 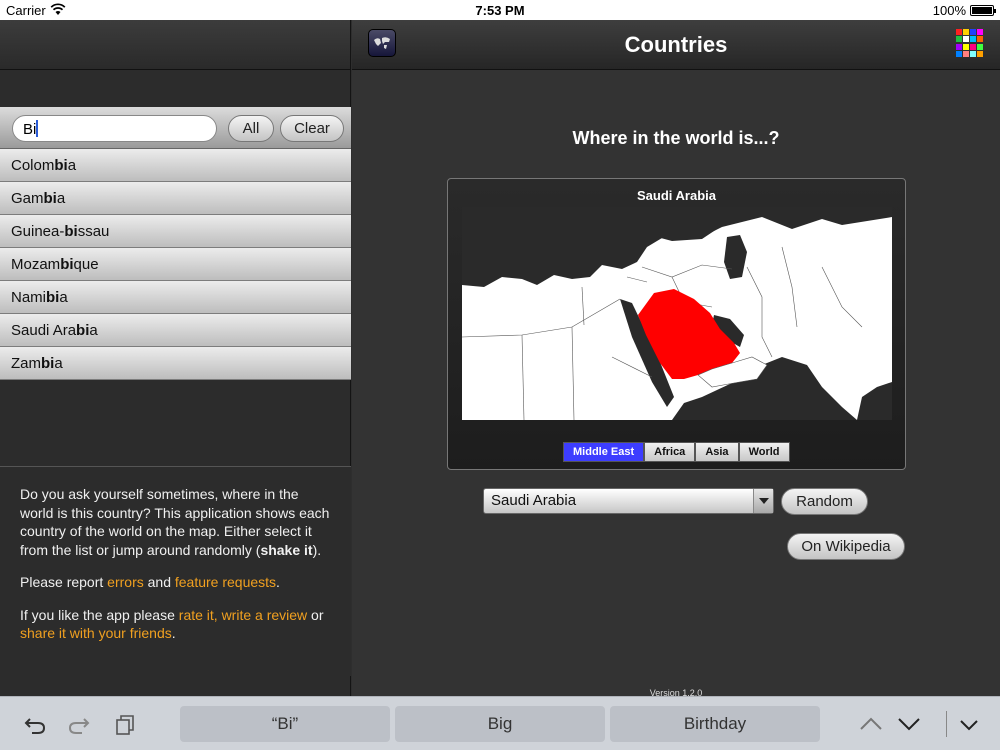 I want to click on region-segmented-control: Middle East Africa Asia World, so click(x=676, y=452).